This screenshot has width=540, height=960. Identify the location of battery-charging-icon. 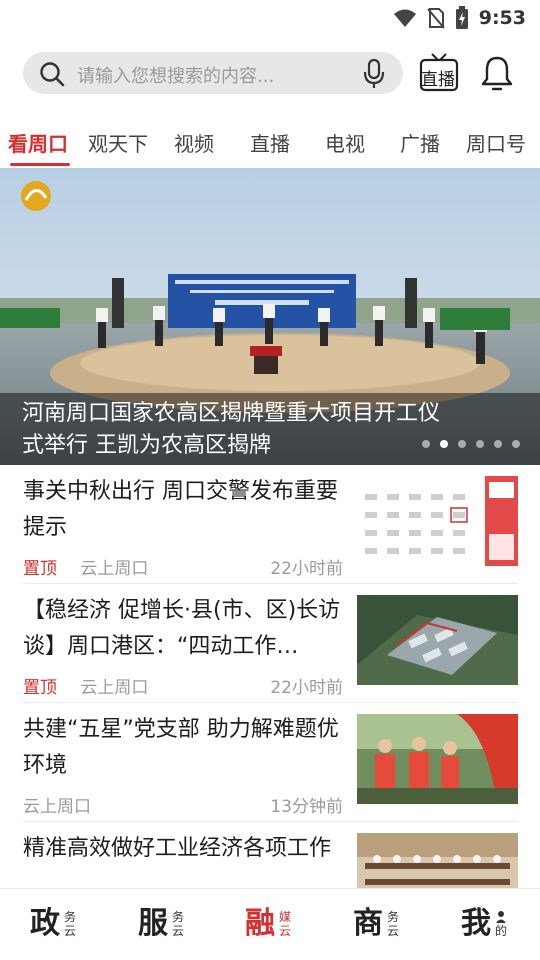
(461, 17).